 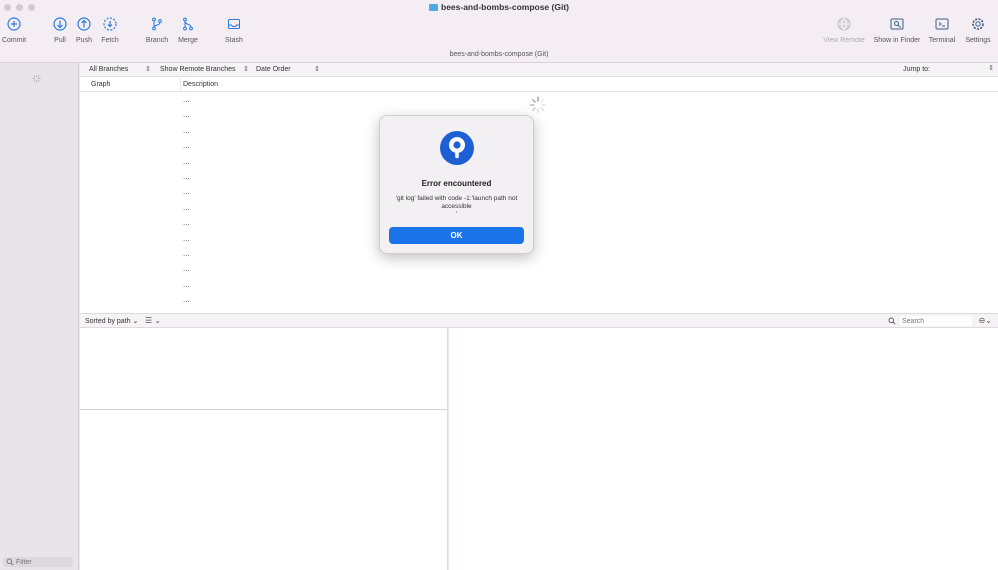 I want to click on fetch-label: Fetch, so click(x=110, y=40).